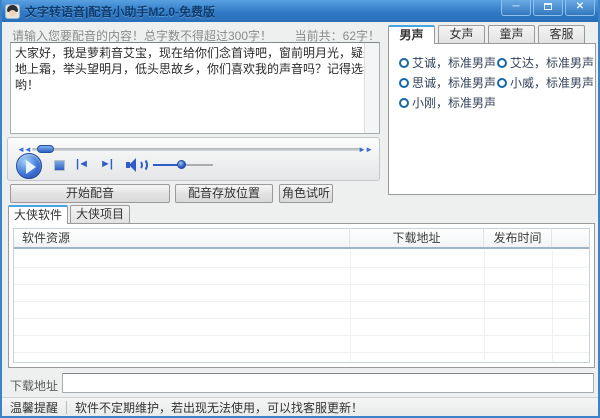 This screenshot has height=418, width=600. Describe the element at coordinates (516, 8) in the screenshot. I see `minimize-button: ─` at that location.